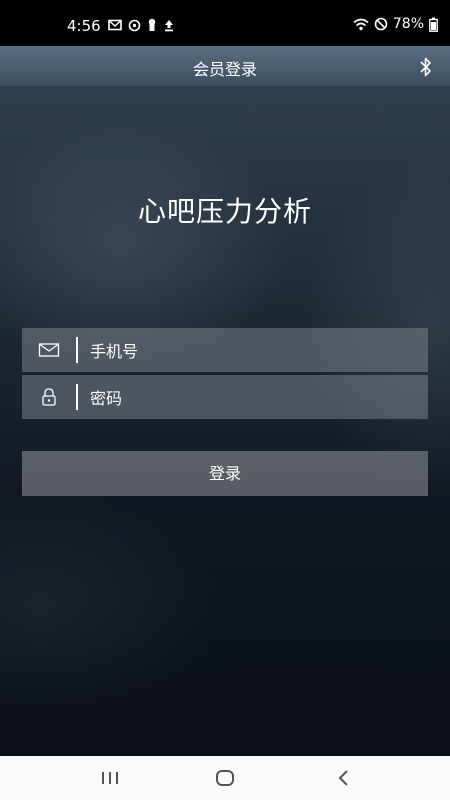 This screenshot has height=800, width=450. What do you see at coordinates (224, 69) in the screenshot?
I see `page-title: 会员登录` at bounding box center [224, 69].